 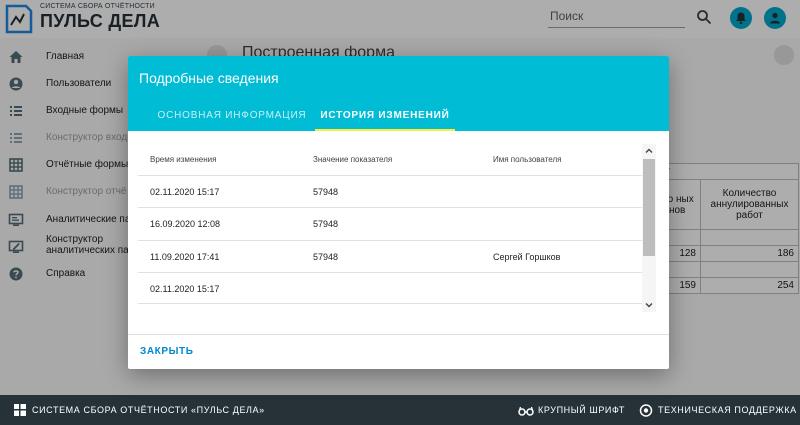 What do you see at coordinates (148, 410) in the screenshot?
I see `footer-system-name: СИСТЕМА СБОРА ОТЧЁТНОСТИ «ПУЛЬС ДЕЛА»` at bounding box center [148, 410].